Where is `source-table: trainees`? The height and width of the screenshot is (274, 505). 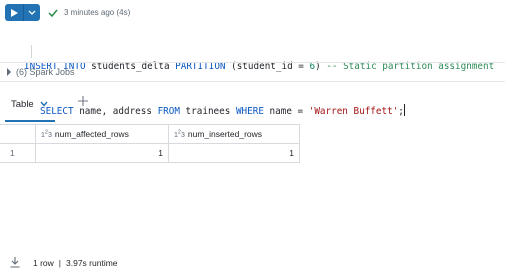
source-table: trainees is located at coordinates (207, 111).